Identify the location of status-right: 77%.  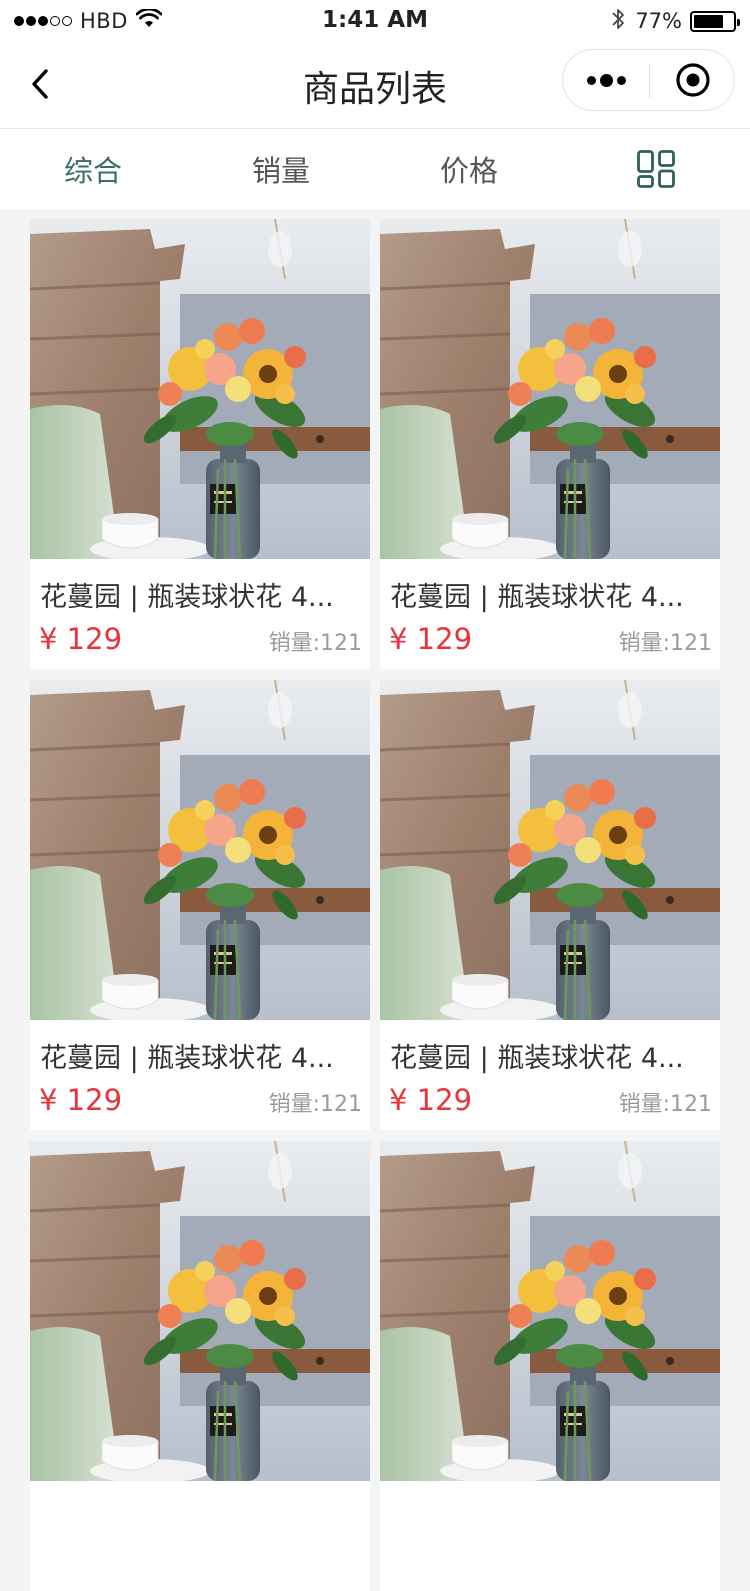
(675, 21).